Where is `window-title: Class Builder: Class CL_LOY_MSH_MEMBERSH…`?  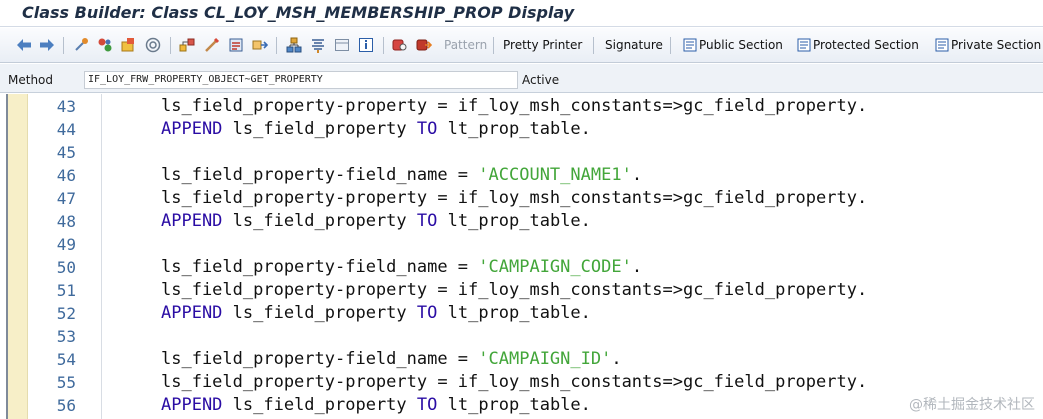
window-title: Class Builder: Class CL_LOY_MSH_MEMBERSH… is located at coordinates (298, 12).